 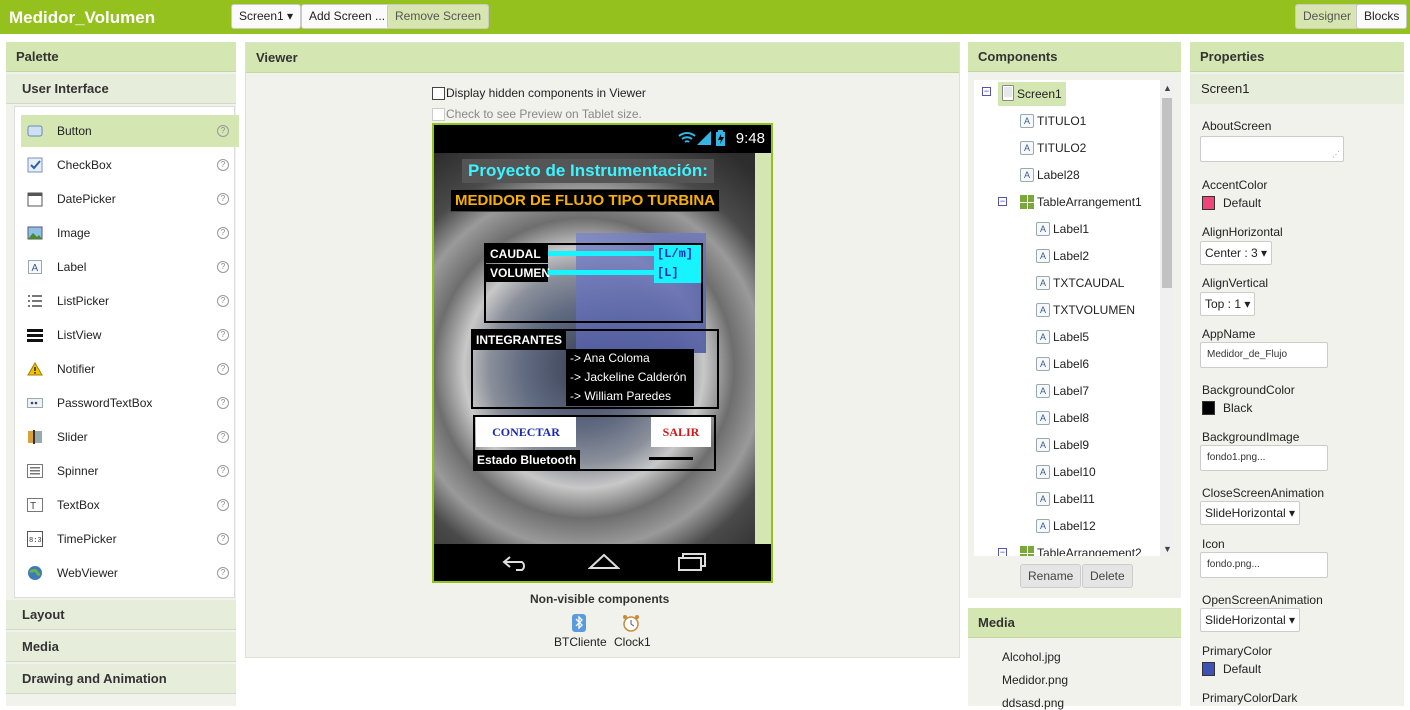 I want to click on designer-button: Designer, so click(x=1327, y=16).